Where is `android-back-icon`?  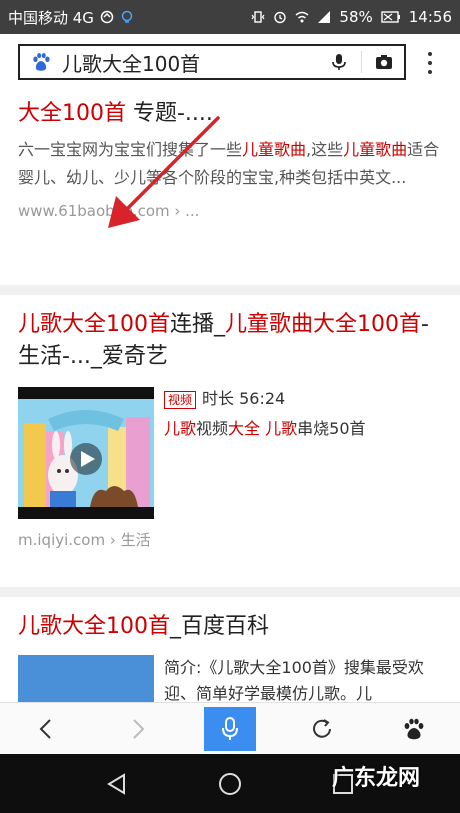
android-back-icon is located at coordinates (117, 784).